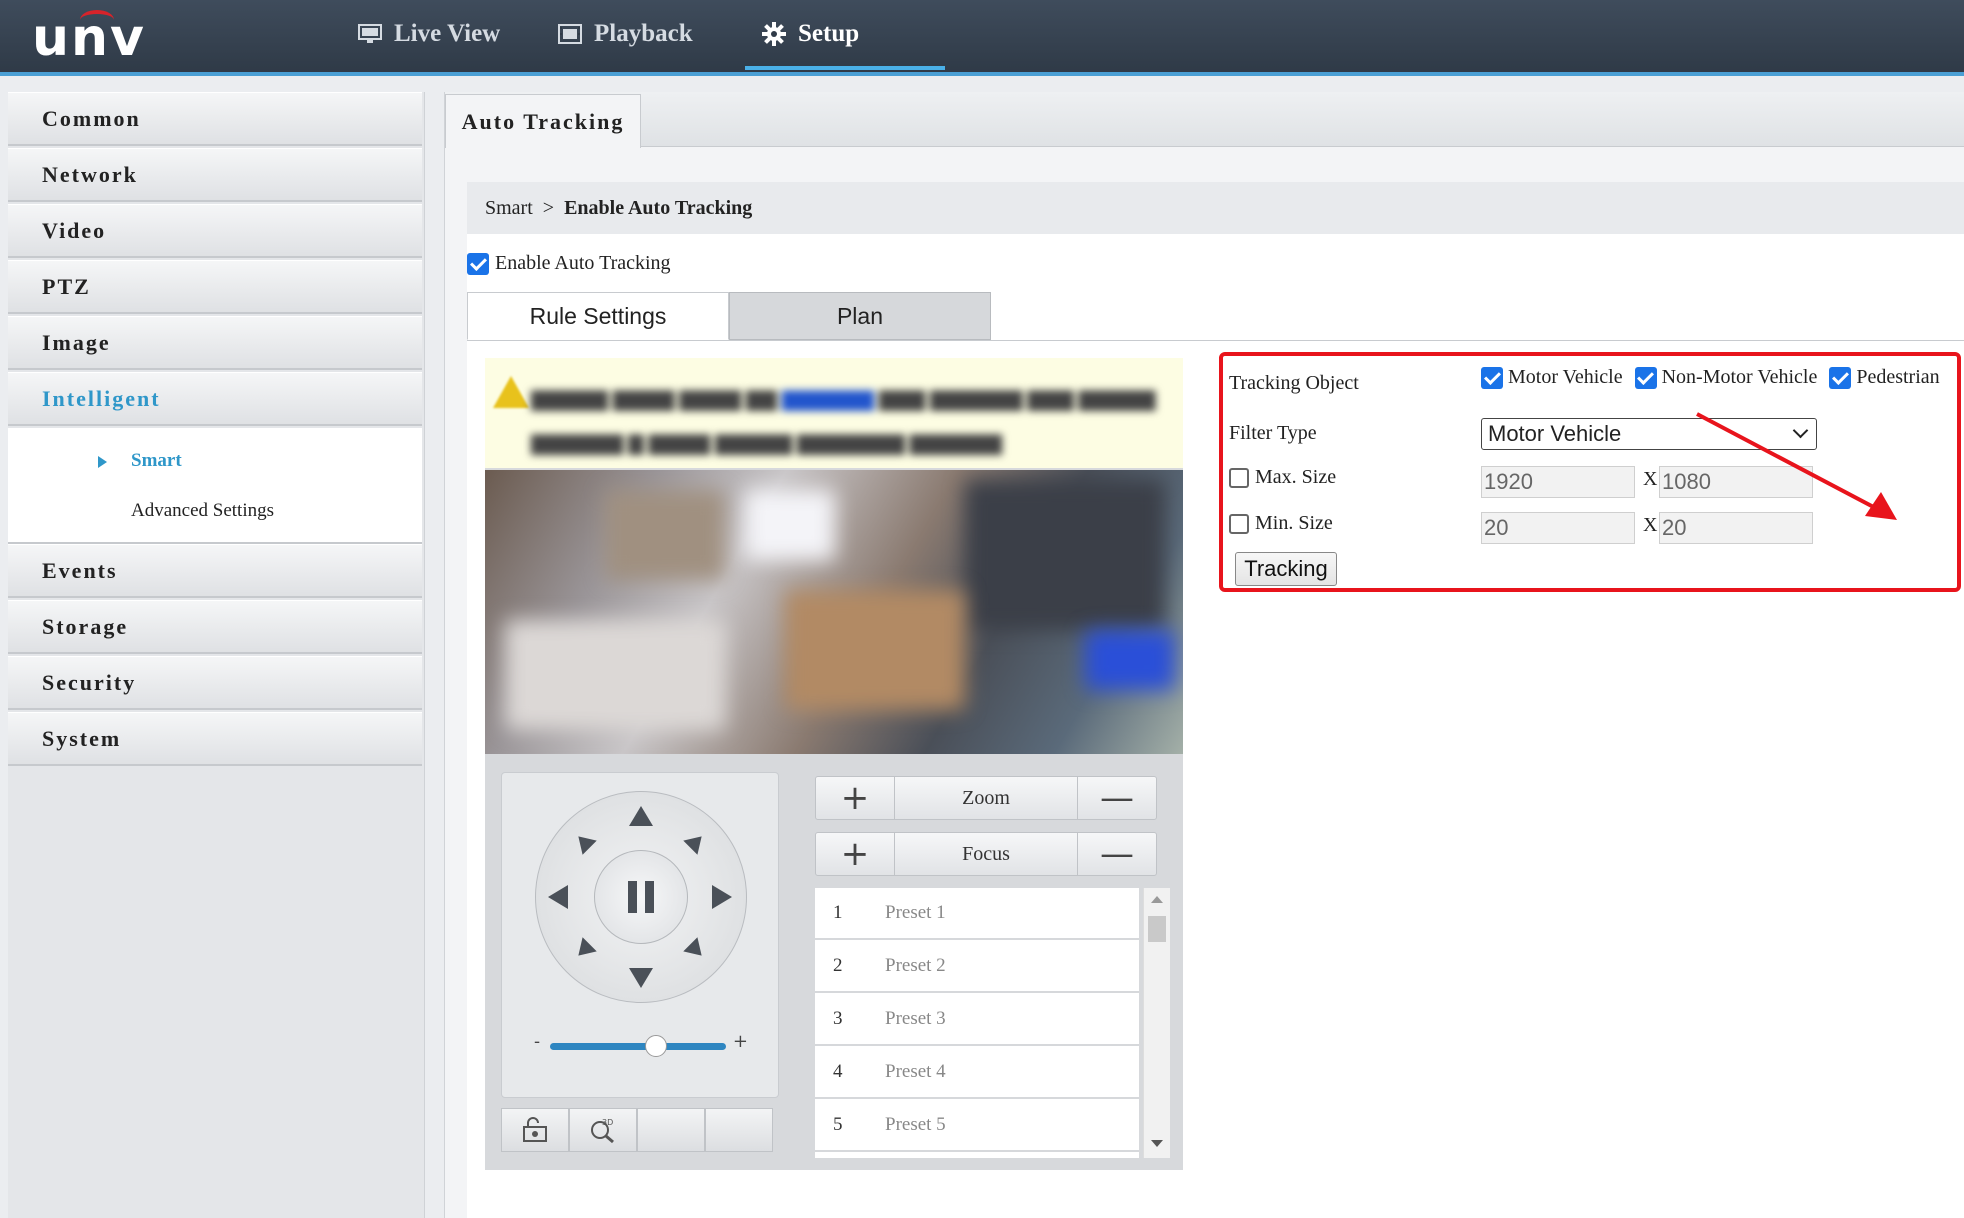  What do you see at coordinates (598, 316) in the screenshot?
I see `tab-rule-settings: Rule Settings` at bounding box center [598, 316].